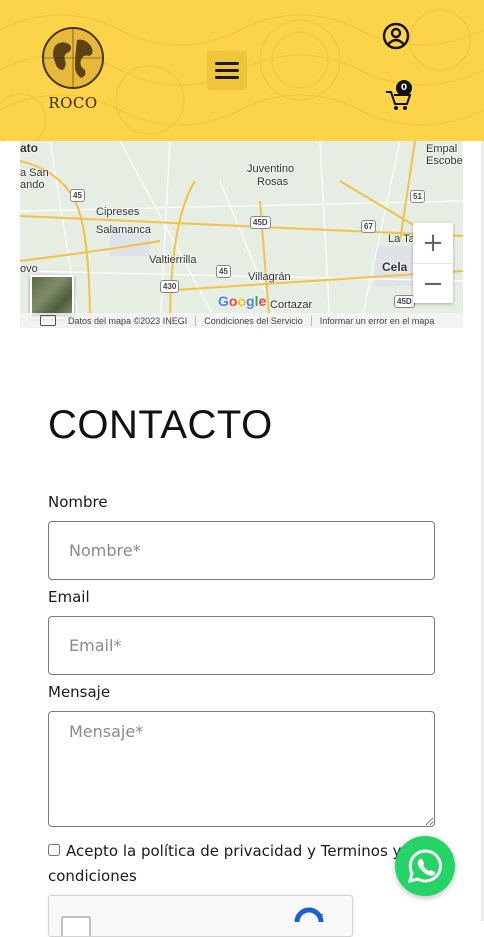  I want to click on logo-text: ROCO, so click(73, 103).